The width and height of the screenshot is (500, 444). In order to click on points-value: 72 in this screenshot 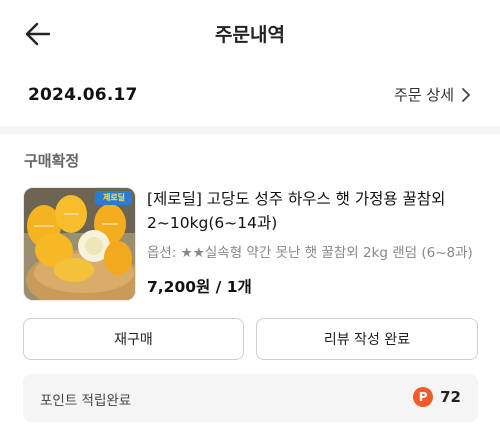, I will do `click(450, 397)`.